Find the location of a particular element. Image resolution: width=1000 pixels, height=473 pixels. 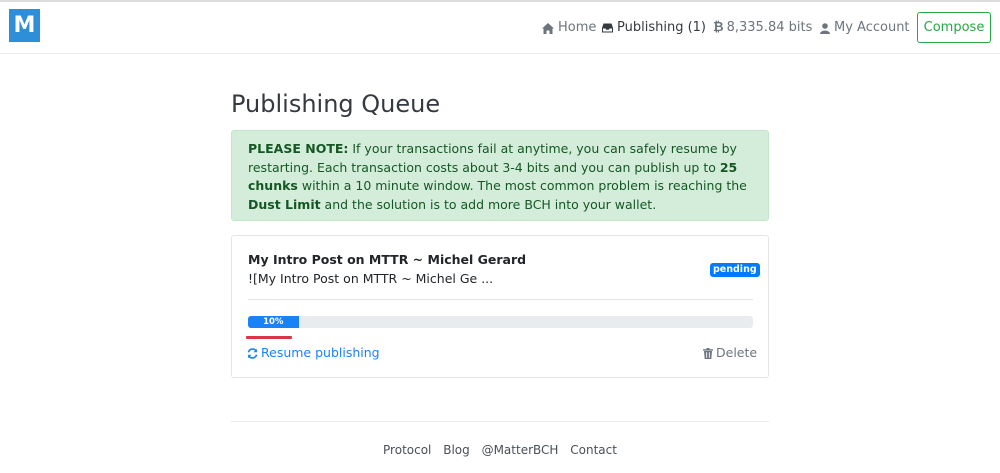

nav-publishing-link: Publishing (1) is located at coordinates (654, 28).